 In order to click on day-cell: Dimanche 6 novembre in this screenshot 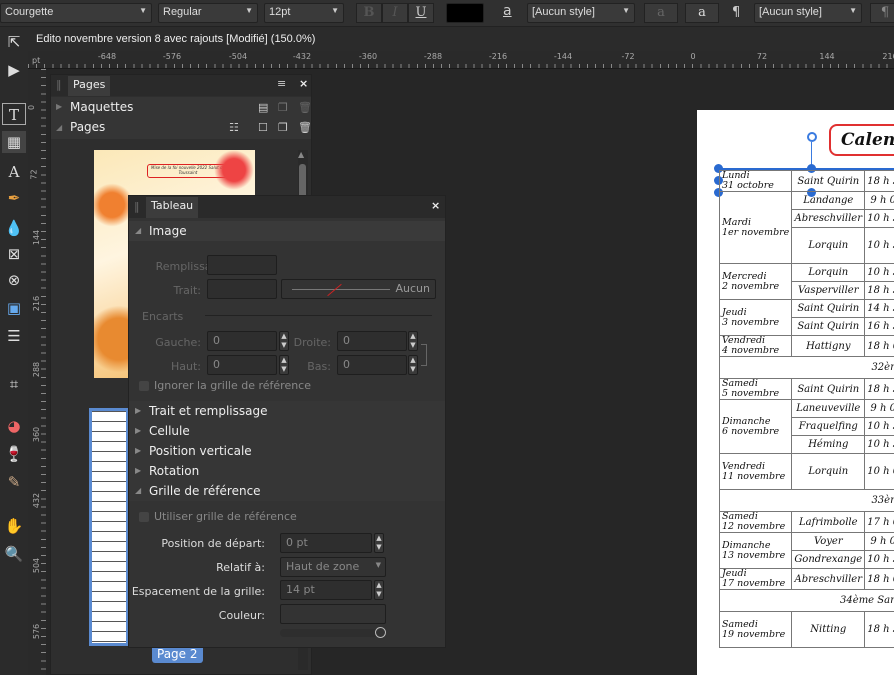, I will do `click(755, 426)`.